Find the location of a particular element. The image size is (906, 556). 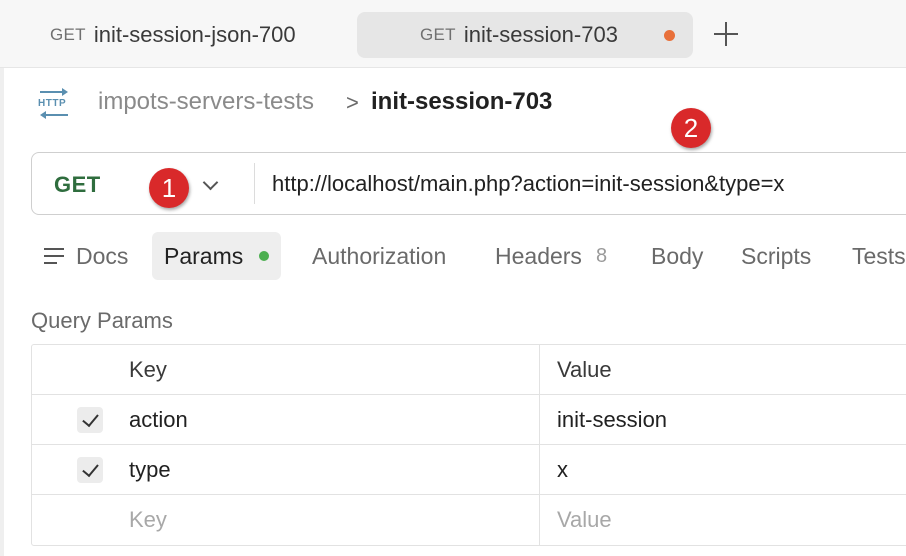

param-key-cell: action is located at coordinates (158, 420).